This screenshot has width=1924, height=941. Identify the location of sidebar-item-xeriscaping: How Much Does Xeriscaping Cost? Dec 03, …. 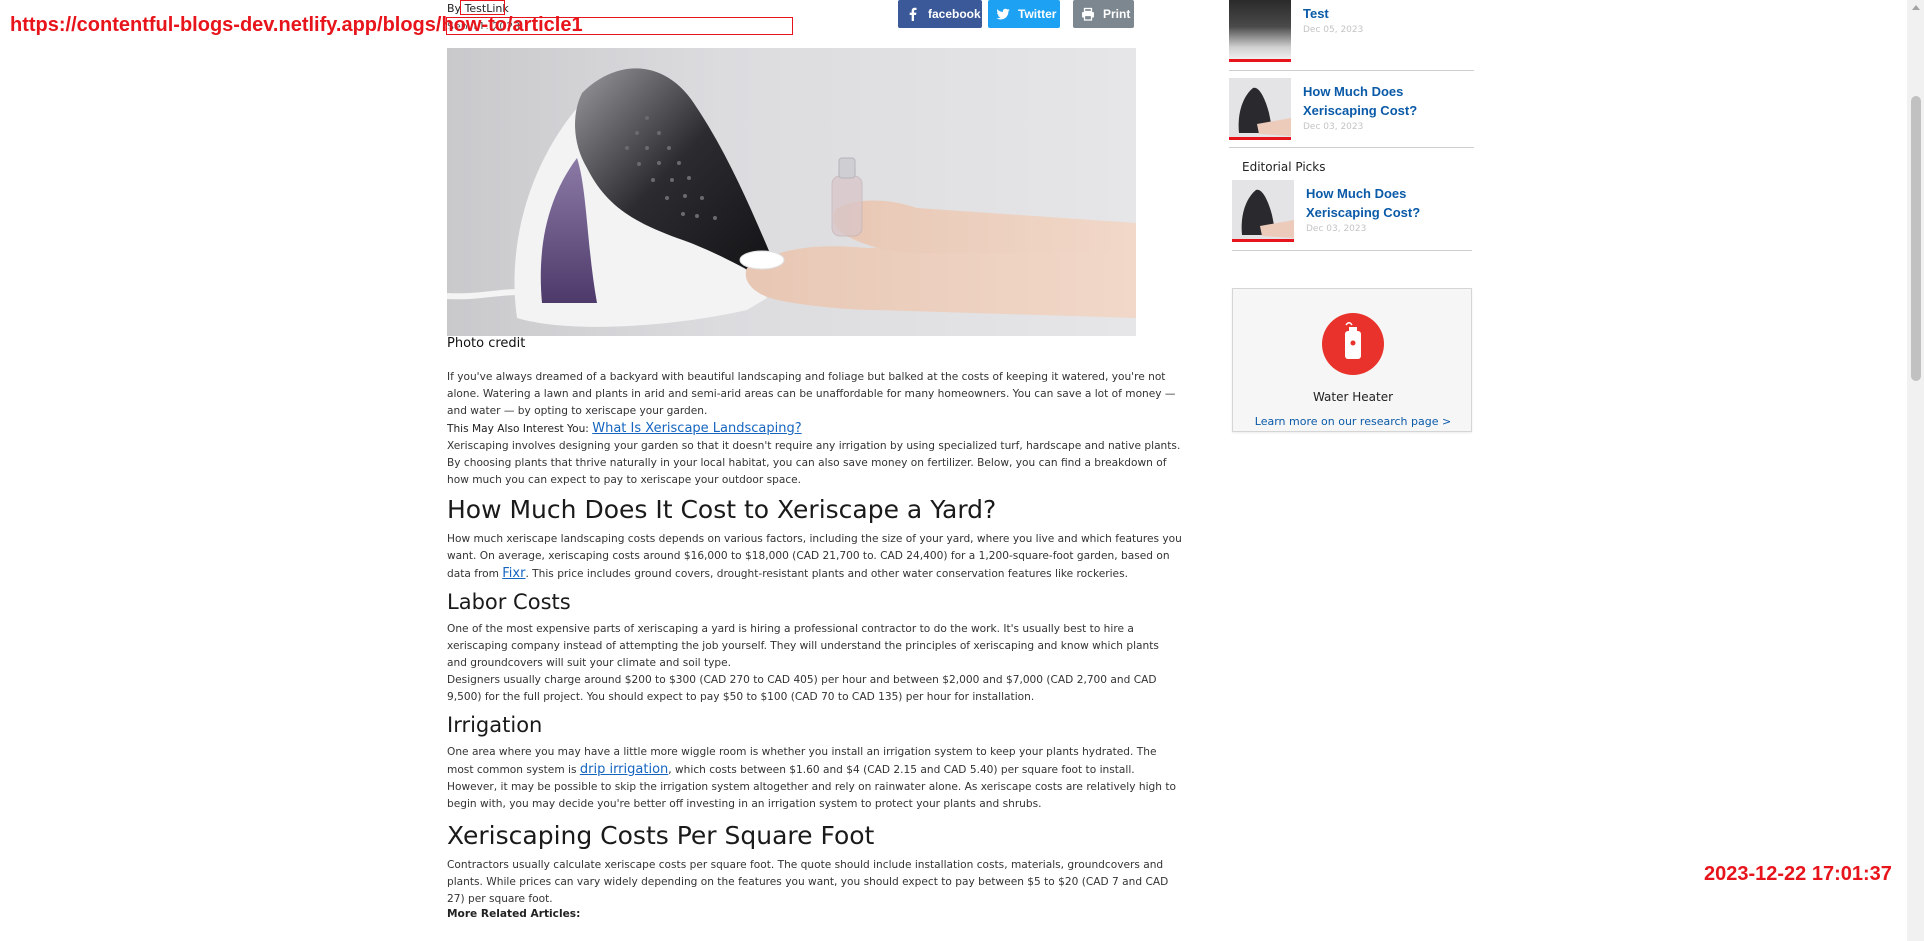
(1353, 109).